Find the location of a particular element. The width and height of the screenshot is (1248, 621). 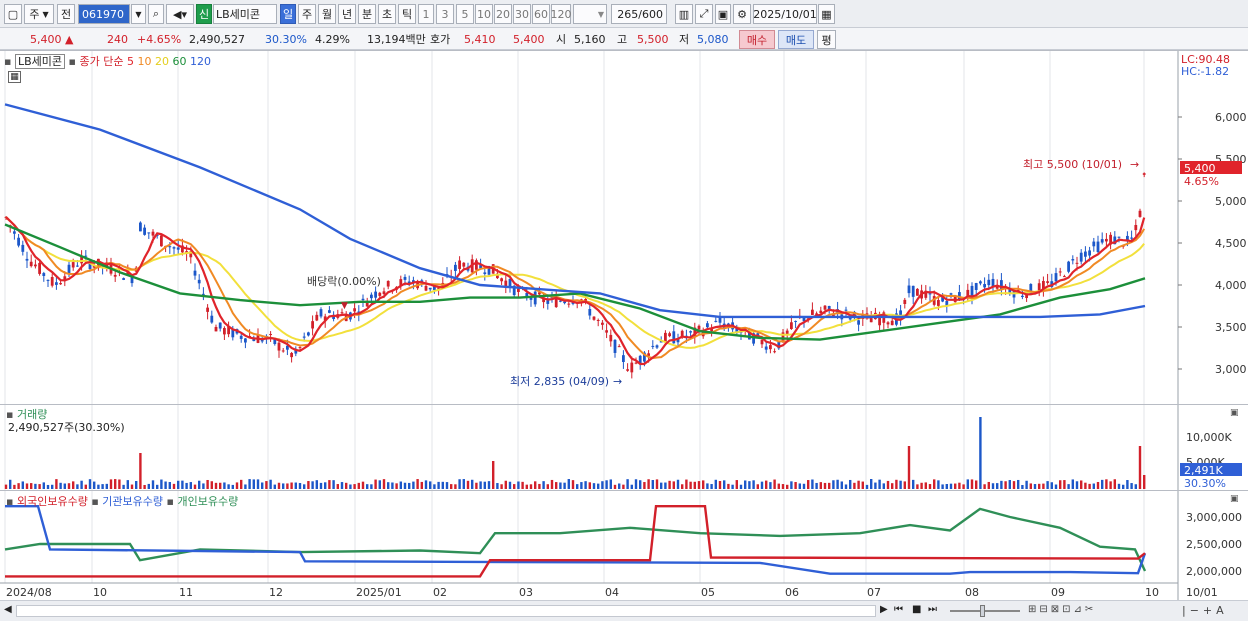

interval-10: 10 is located at coordinates (484, 14).